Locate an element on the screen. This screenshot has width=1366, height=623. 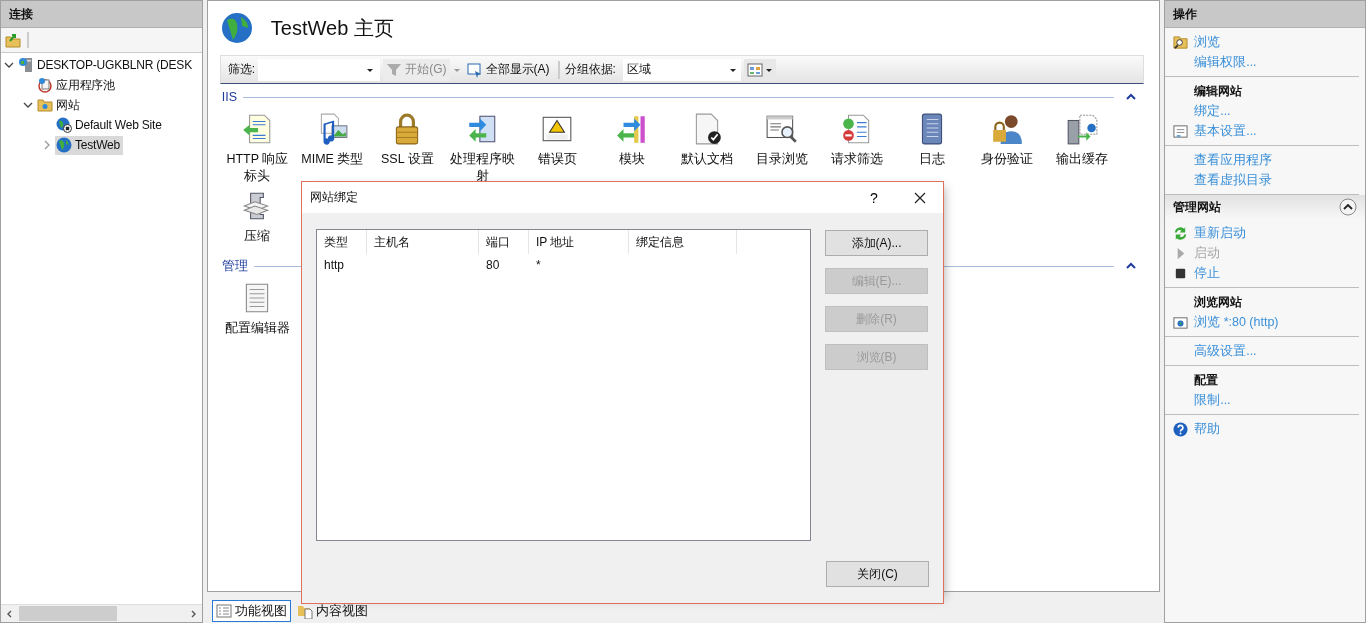
grid-view-icon is located at coordinates (754, 69).